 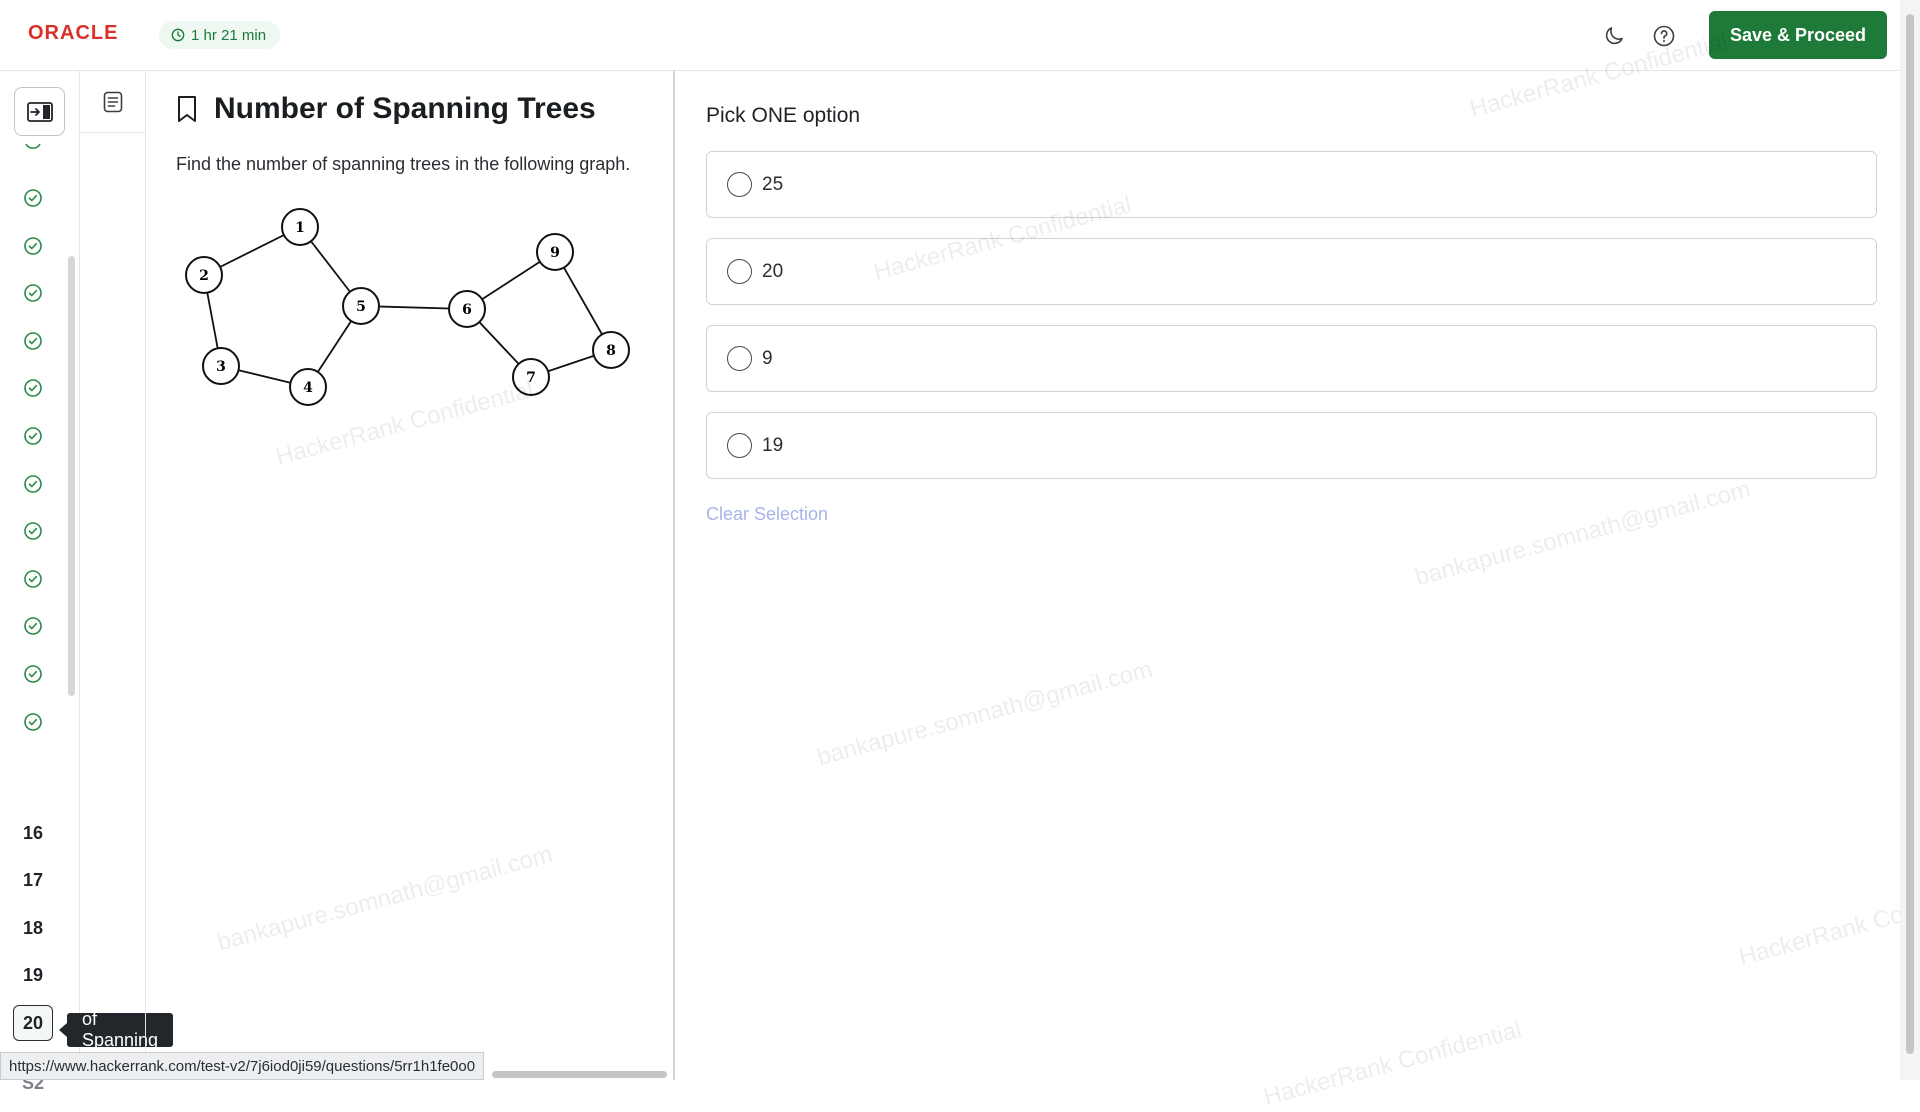 What do you see at coordinates (229, 35) in the screenshot?
I see `timer-text: 1 hr 21 min` at bounding box center [229, 35].